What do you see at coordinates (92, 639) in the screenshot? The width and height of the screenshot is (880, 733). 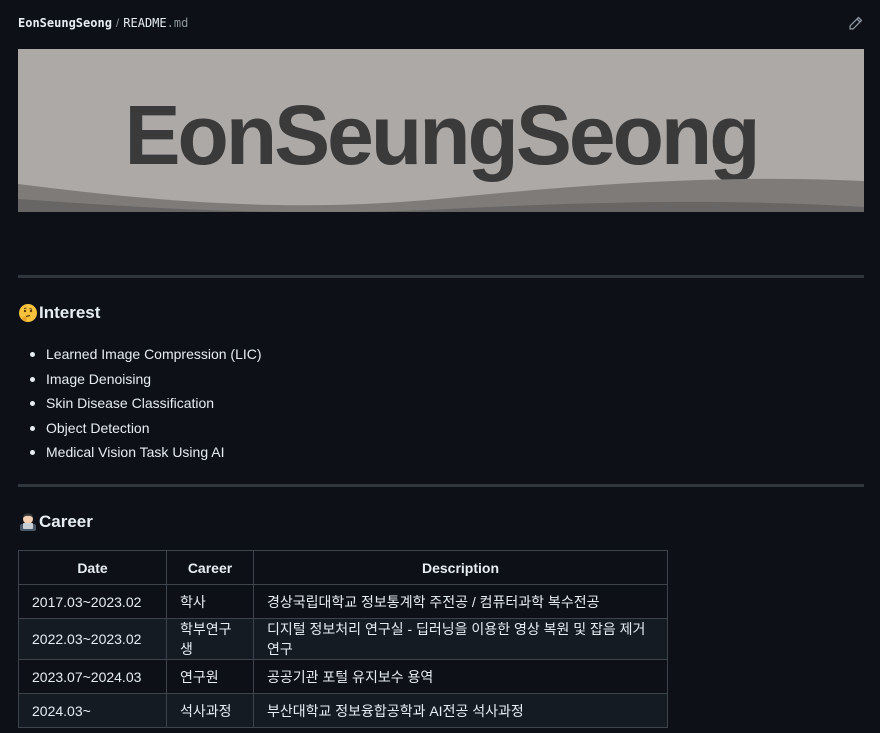 I see `cell-date: 2022.03~2023.02` at bounding box center [92, 639].